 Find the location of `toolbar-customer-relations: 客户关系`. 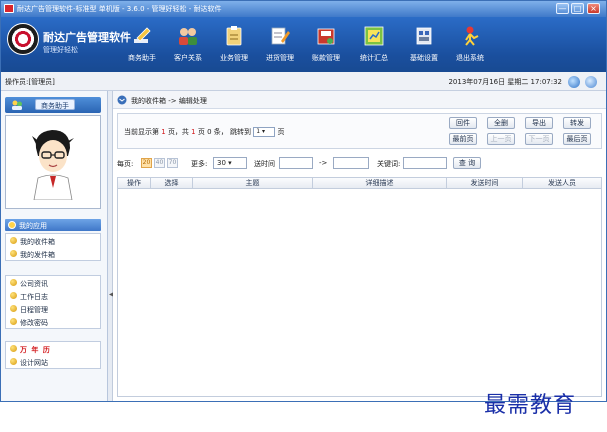

toolbar-customer-relations: 客户关系 is located at coordinates (188, 46).